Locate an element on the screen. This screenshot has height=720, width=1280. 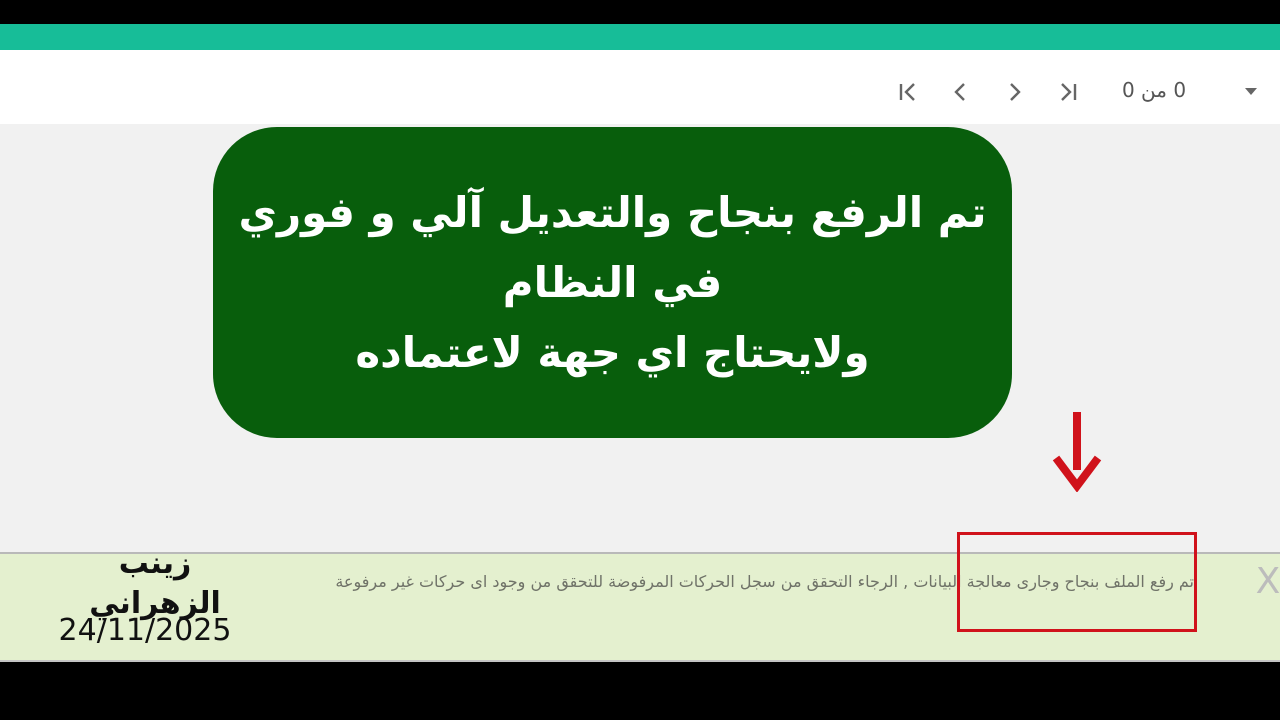
callout-line-3: ولايحتاج اي جهة لاعتماده is located at coordinates (612, 352).